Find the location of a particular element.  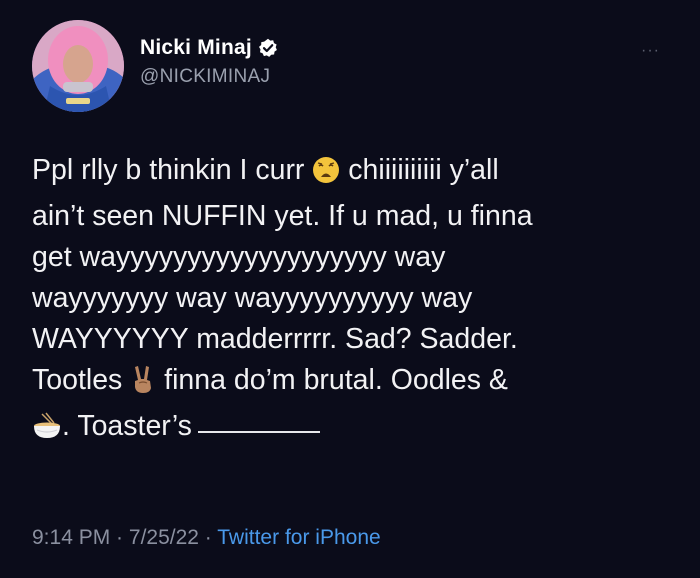

display-name: Nicki Minaj is located at coordinates (196, 48).